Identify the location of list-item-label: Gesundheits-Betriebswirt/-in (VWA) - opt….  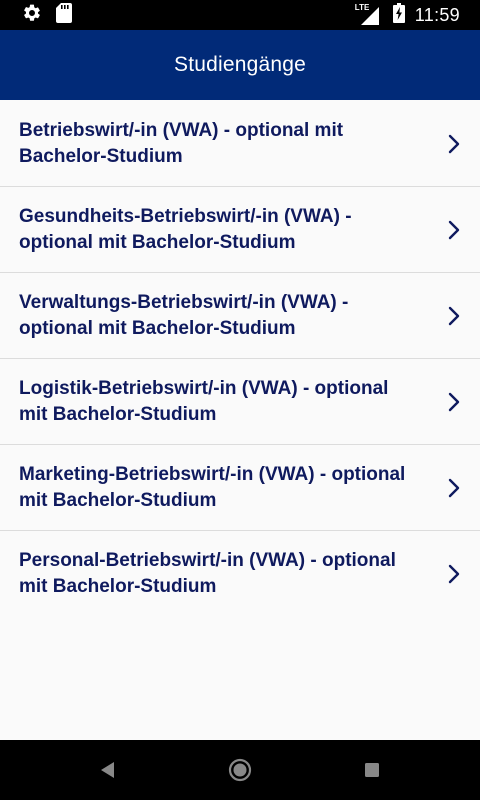
(185, 229).